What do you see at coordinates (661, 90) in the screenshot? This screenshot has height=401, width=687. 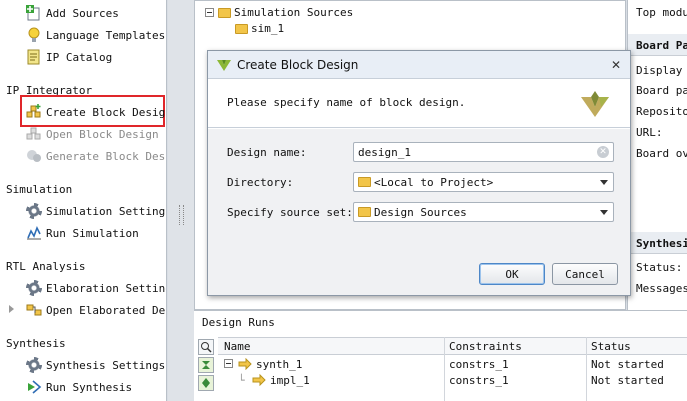 I see `prop-row: Board par` at bounding box center [661, 90].